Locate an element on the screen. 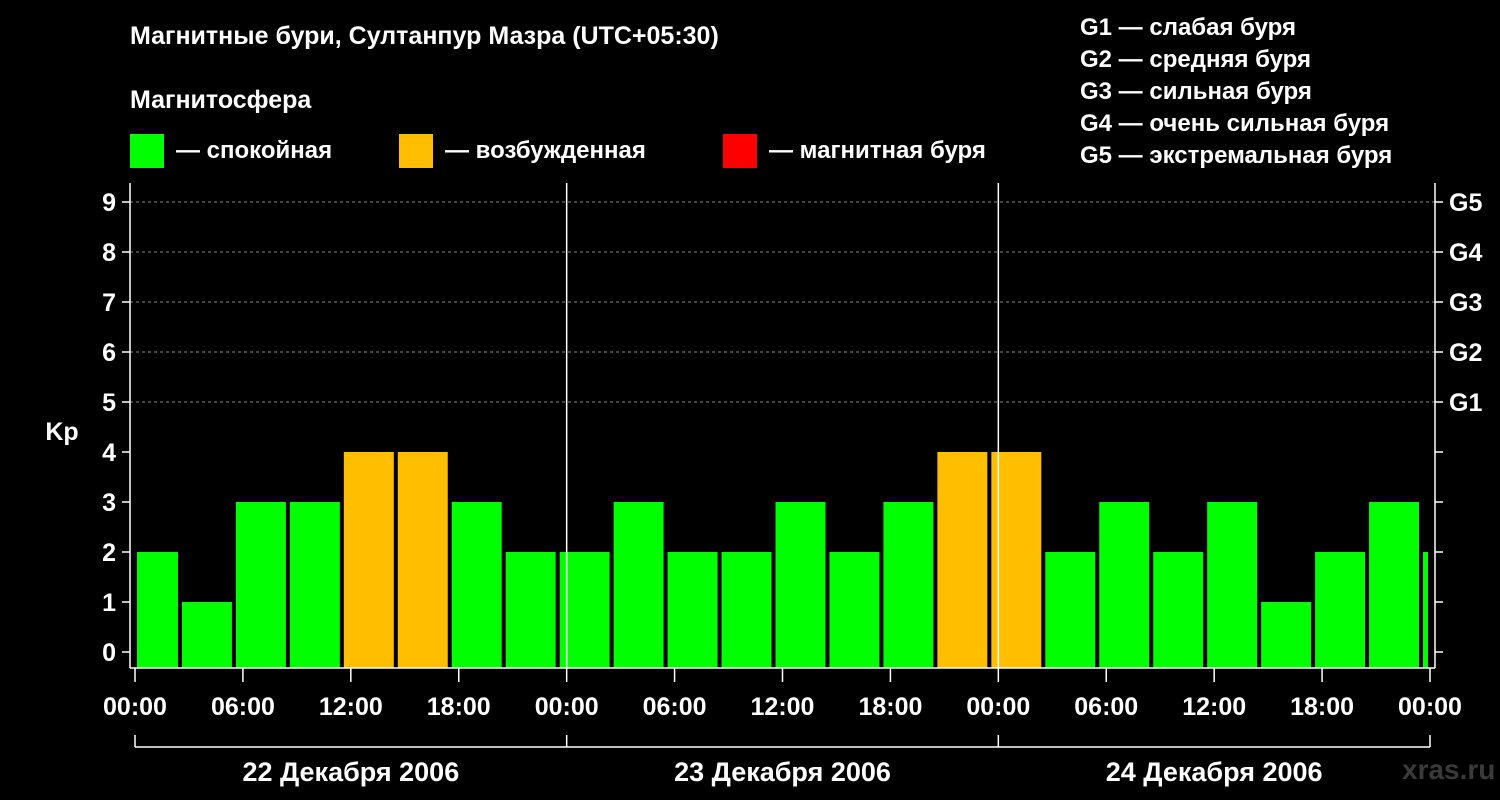 This screenshot has height=800, width=1500. g-tick-label: G5 is located at coordinates (1465, 203).